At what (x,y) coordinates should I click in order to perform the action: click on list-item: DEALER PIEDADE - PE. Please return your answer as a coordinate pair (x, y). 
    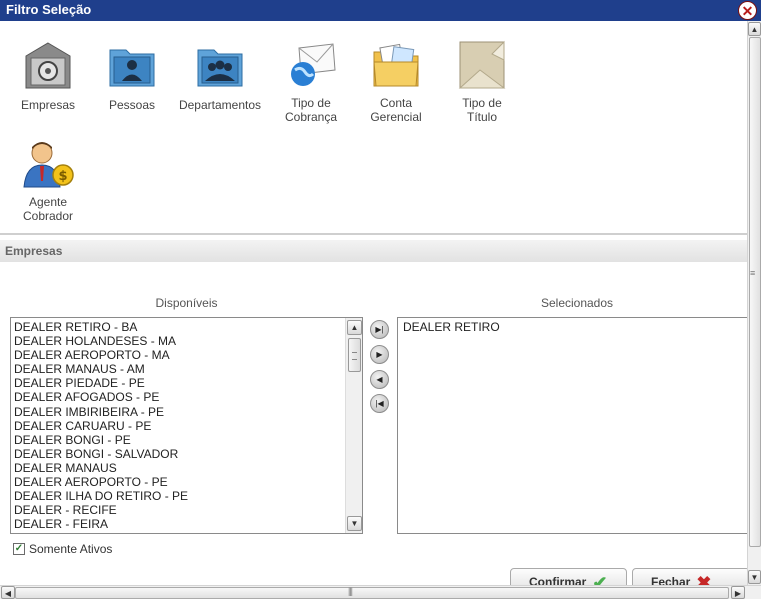
    Looking at the image, I should click on (177, 383).